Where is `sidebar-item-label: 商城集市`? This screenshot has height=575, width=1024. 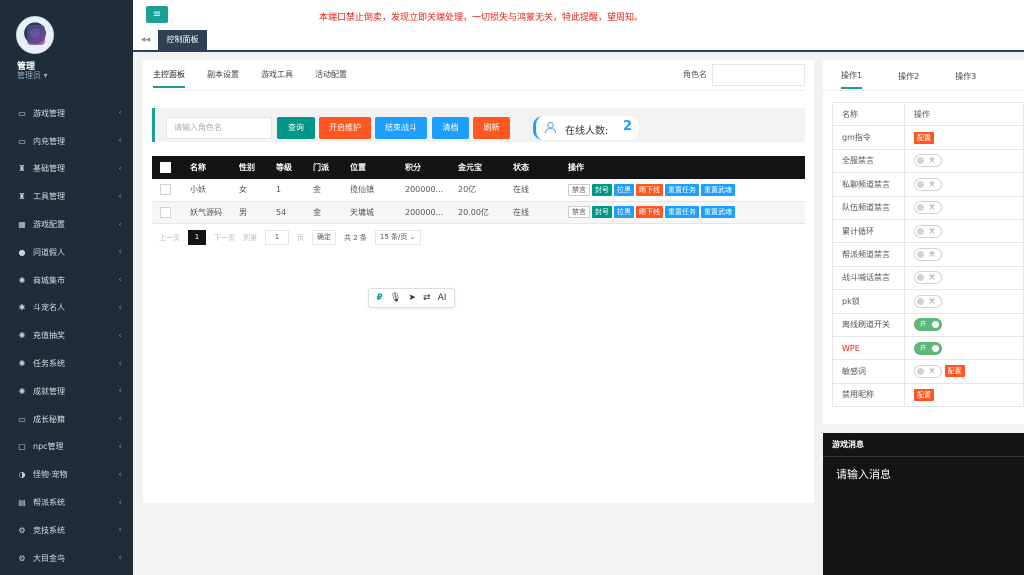 sidebar-item-label: 商城集市 is located at coordinates (49, 280).